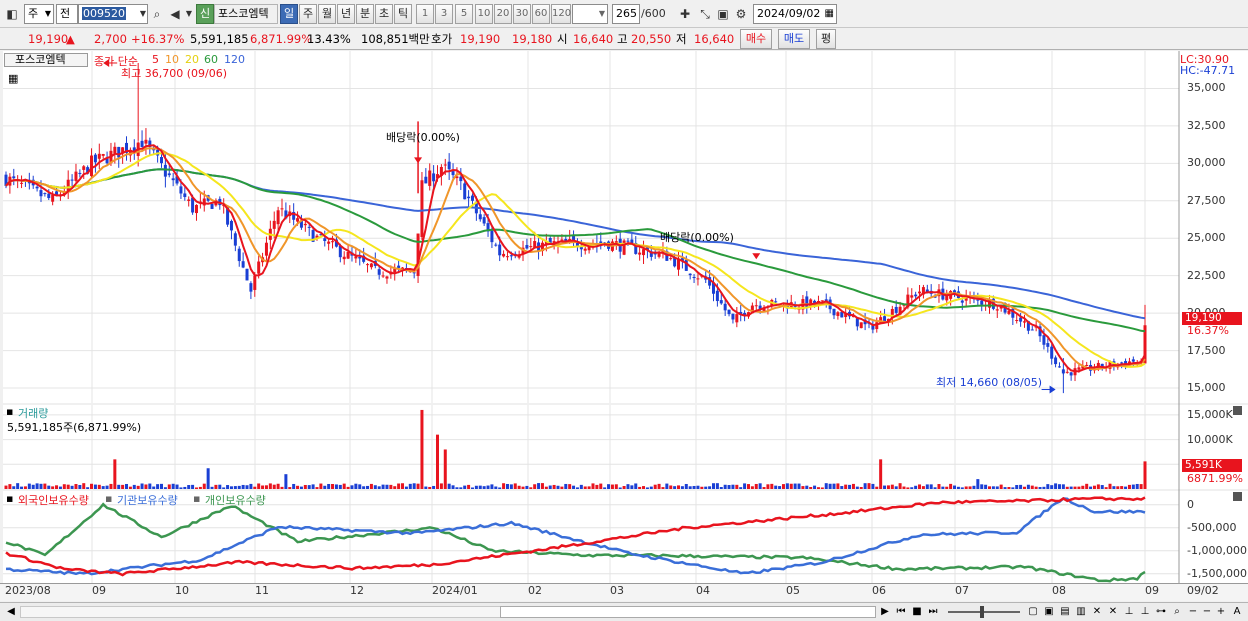 Image resolution: width=1248 pixels, height=621 pixels. I want to click on bottom-scrollbar: ◀ ▶ ⏮ ■ ⏭ ▢ ▣ ▤ ▥ ✕ ✕ ⊥ ⊥ ⊶ ⌕ − − + A, so click(624, 611).